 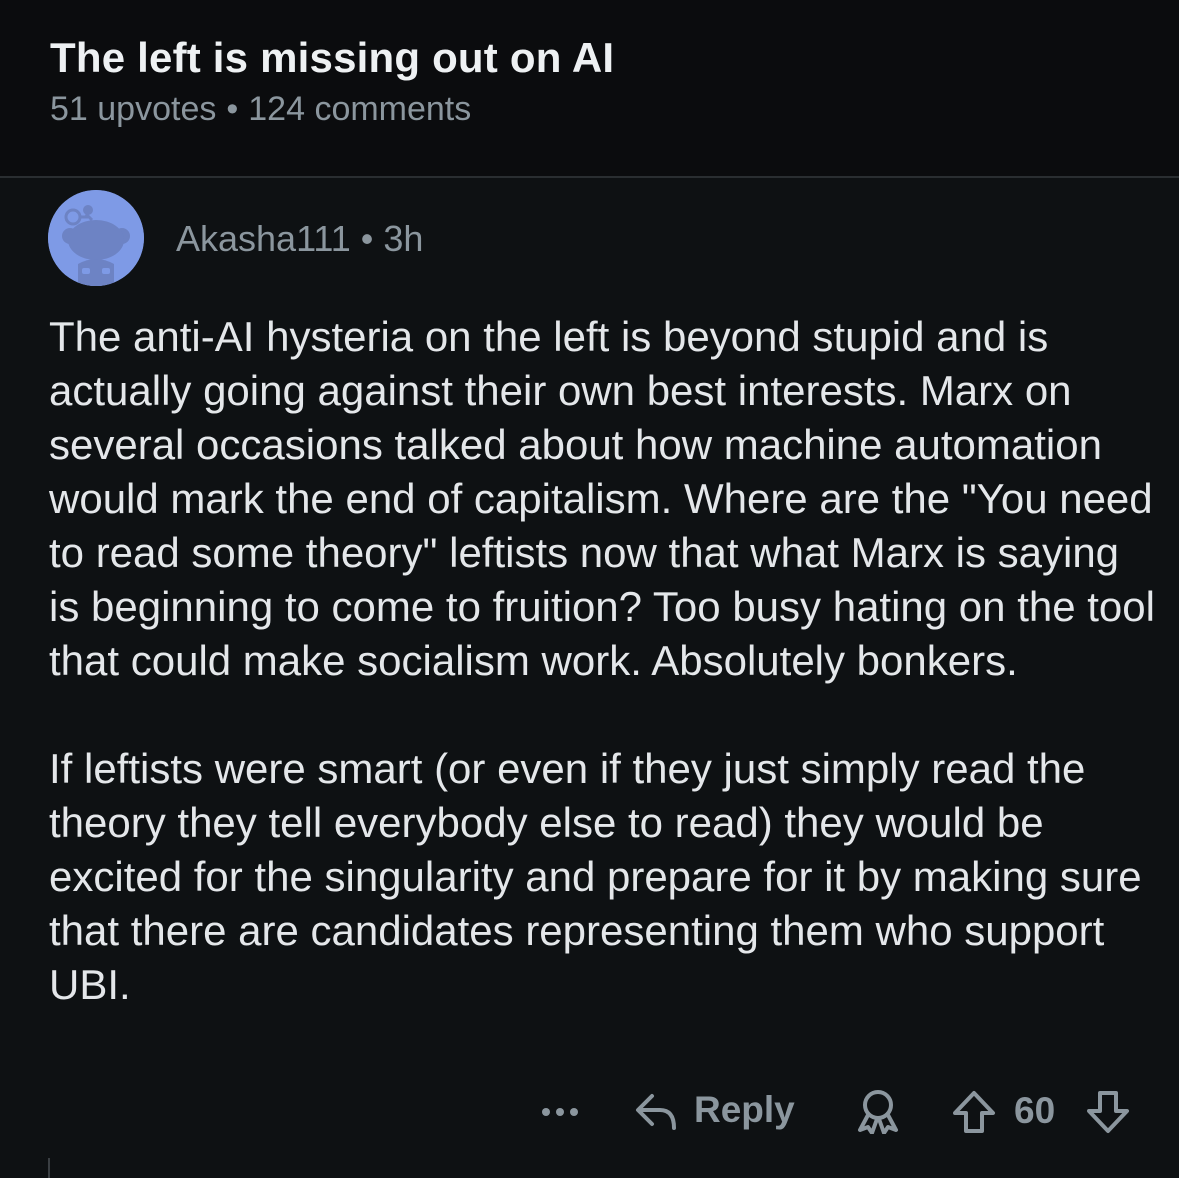 What do you see at coordinates (403, 238) in the screenshot?
I see `comment-age: 3h` at bounding box center [403, 238].